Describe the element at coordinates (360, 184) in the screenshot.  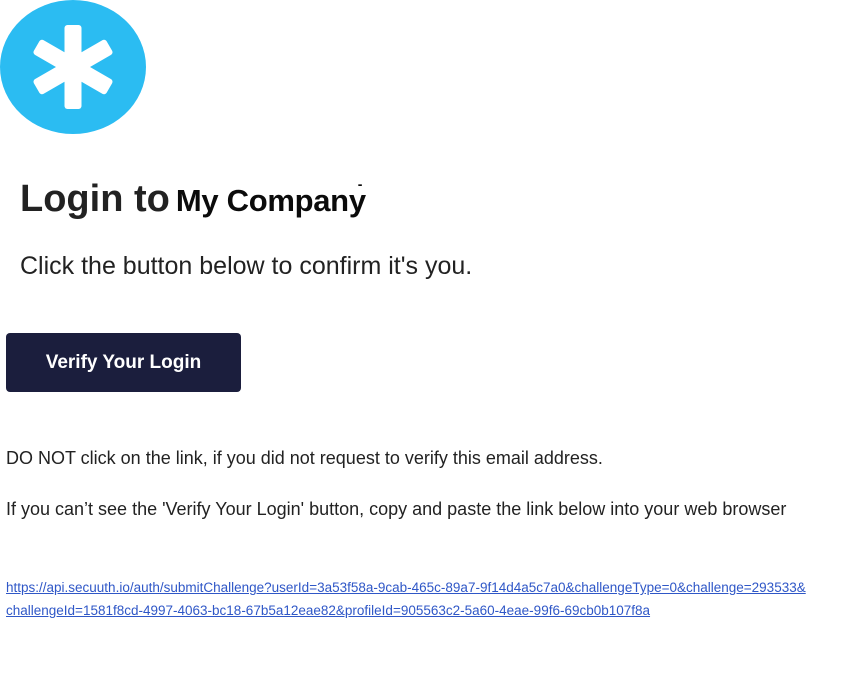
I see `company-name-mark: -` at that location.